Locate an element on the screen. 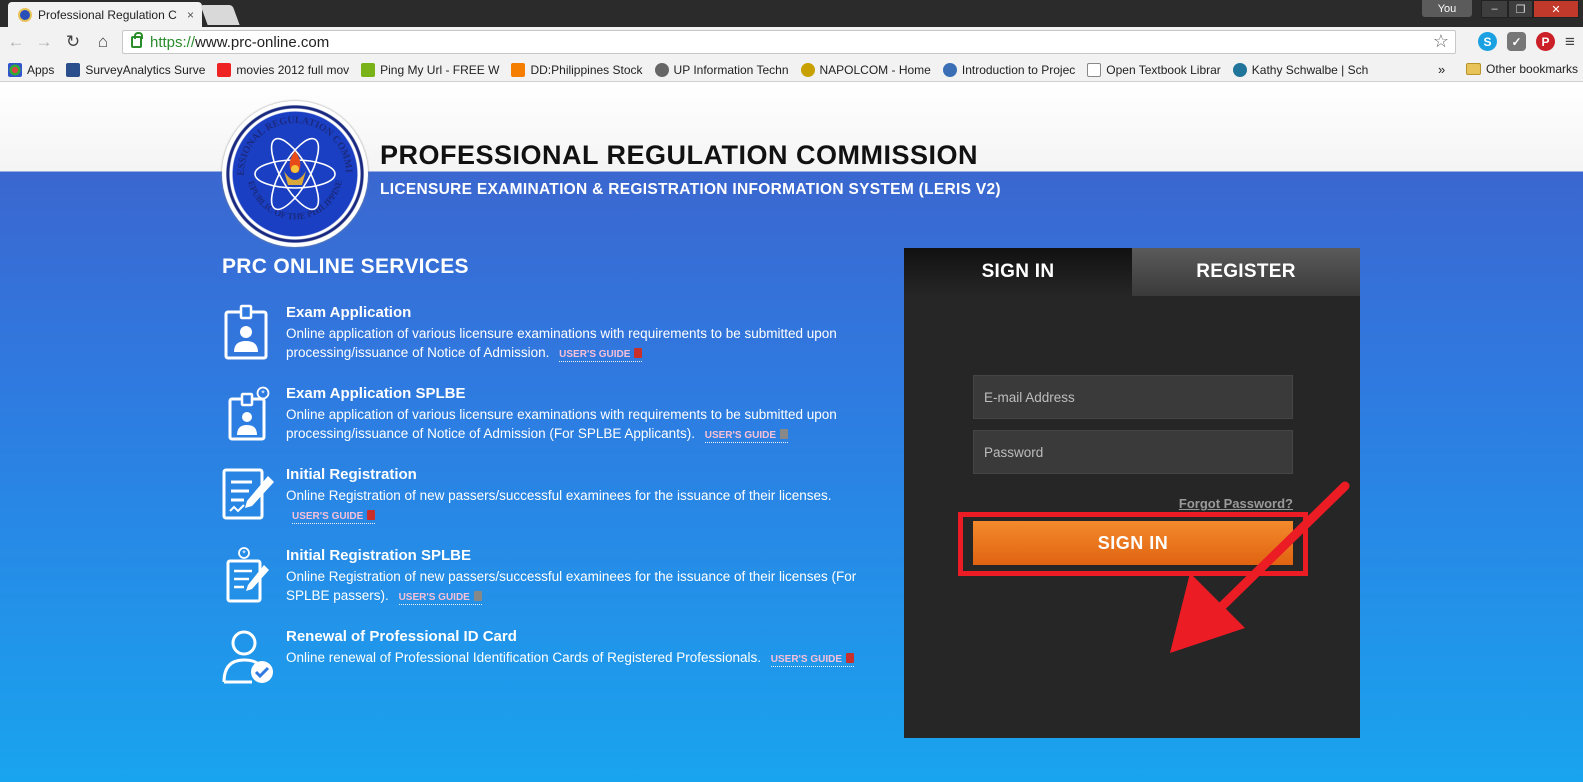  bookmark-item: UP Information Techn is located at coordinates (721, 69).